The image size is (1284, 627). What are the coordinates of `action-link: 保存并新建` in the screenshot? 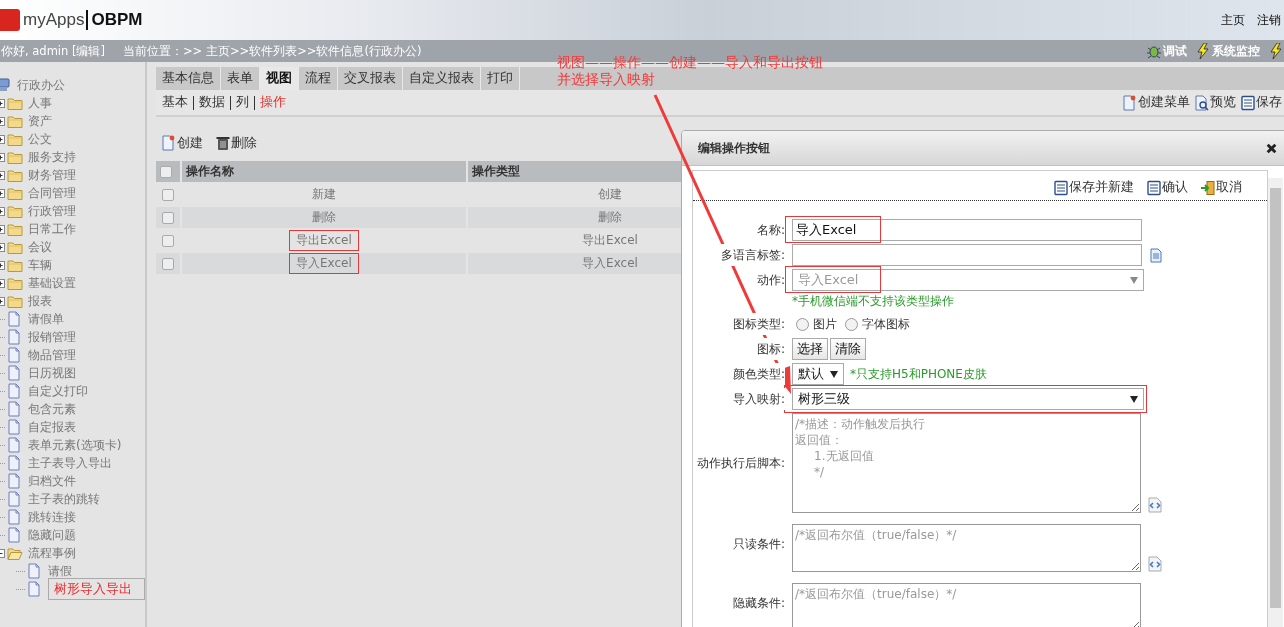 It's located at (1101, 187).